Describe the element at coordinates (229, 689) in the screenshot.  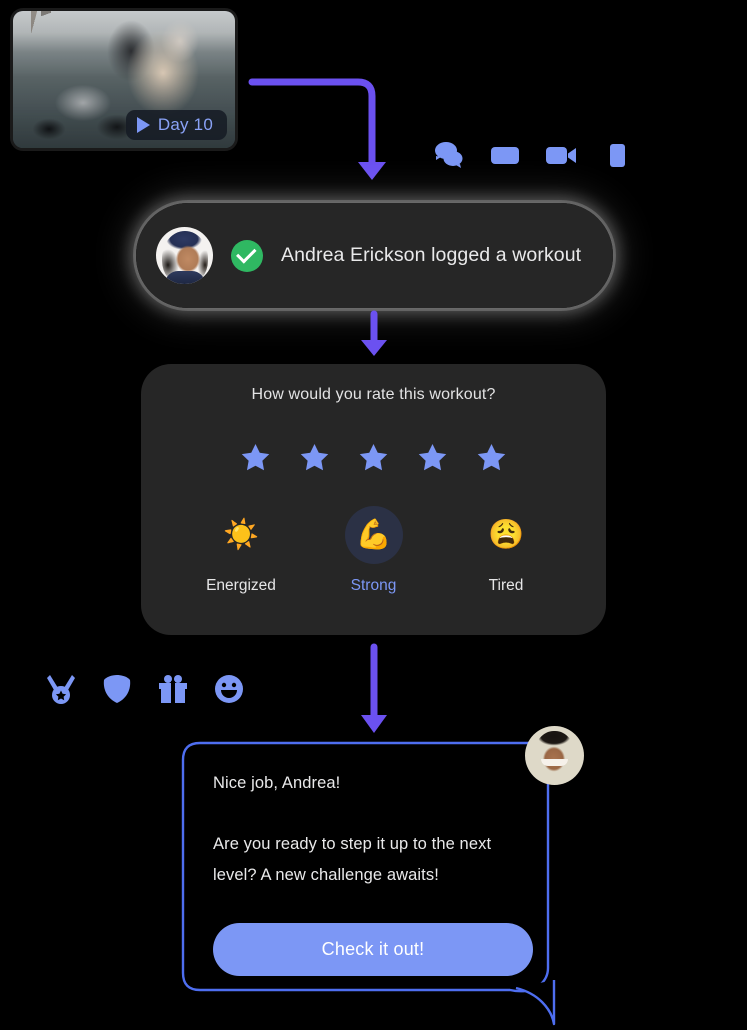
I see `smiley-icon` at that location.